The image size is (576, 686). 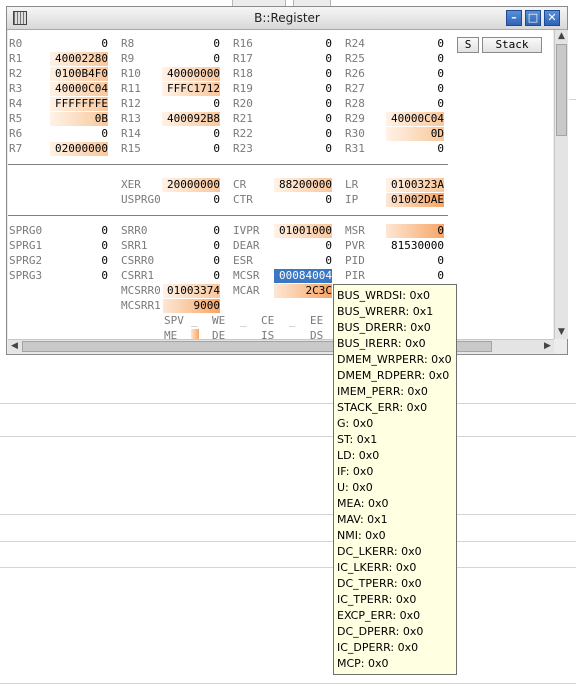 I want to click on reg-value-r14: 0, so click(x=191, y=134).